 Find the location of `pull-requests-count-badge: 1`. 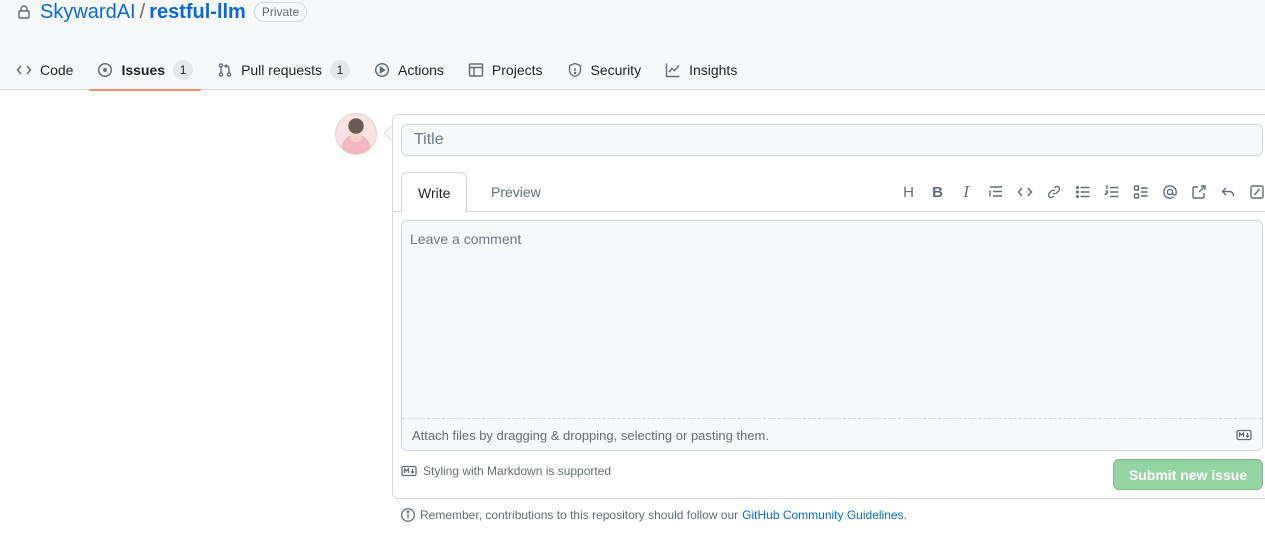

pull-requests-count-badge: 1 is located at coordinates (340, 70).